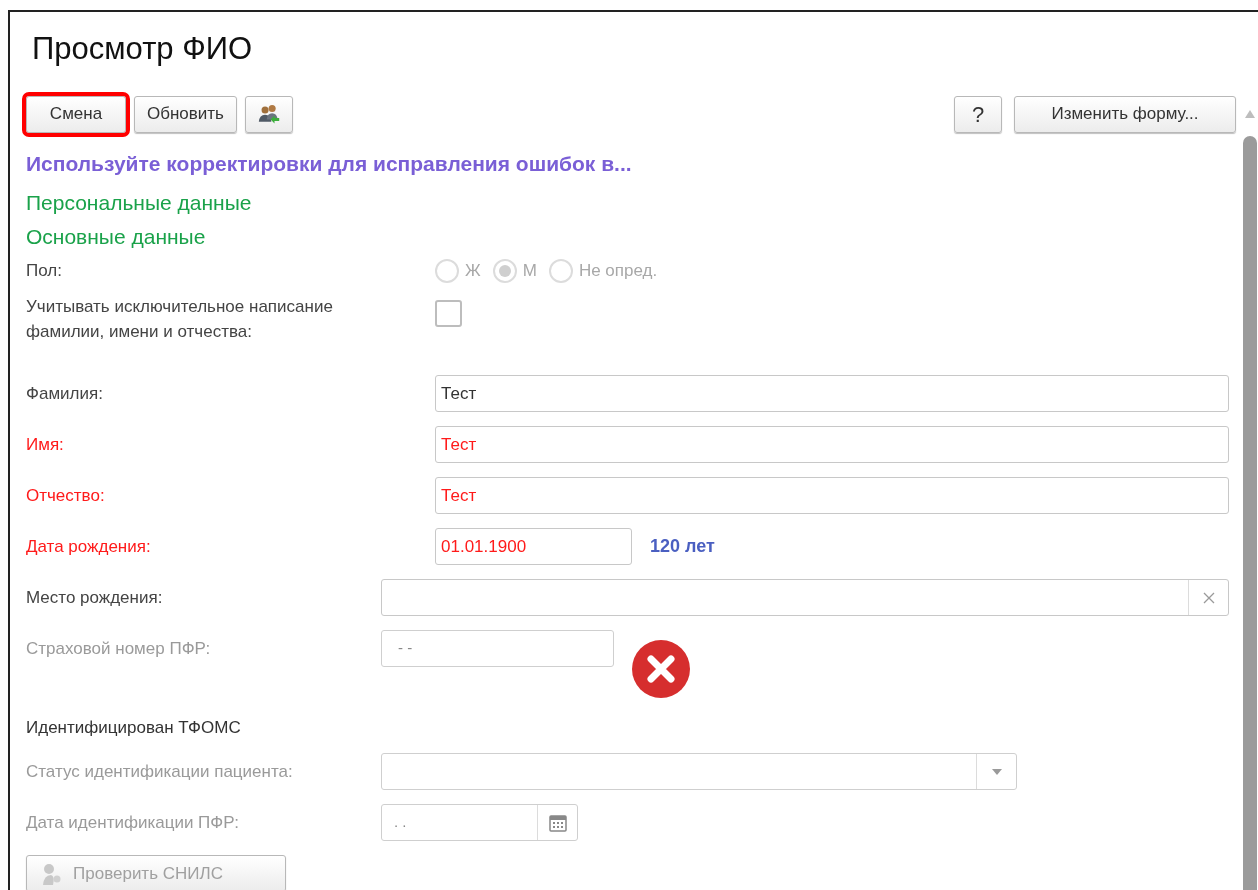 This screenshot has height=890, width=1258. I want to click on group-heading: Идентифицирован ТФОМС, so click(133, 728).